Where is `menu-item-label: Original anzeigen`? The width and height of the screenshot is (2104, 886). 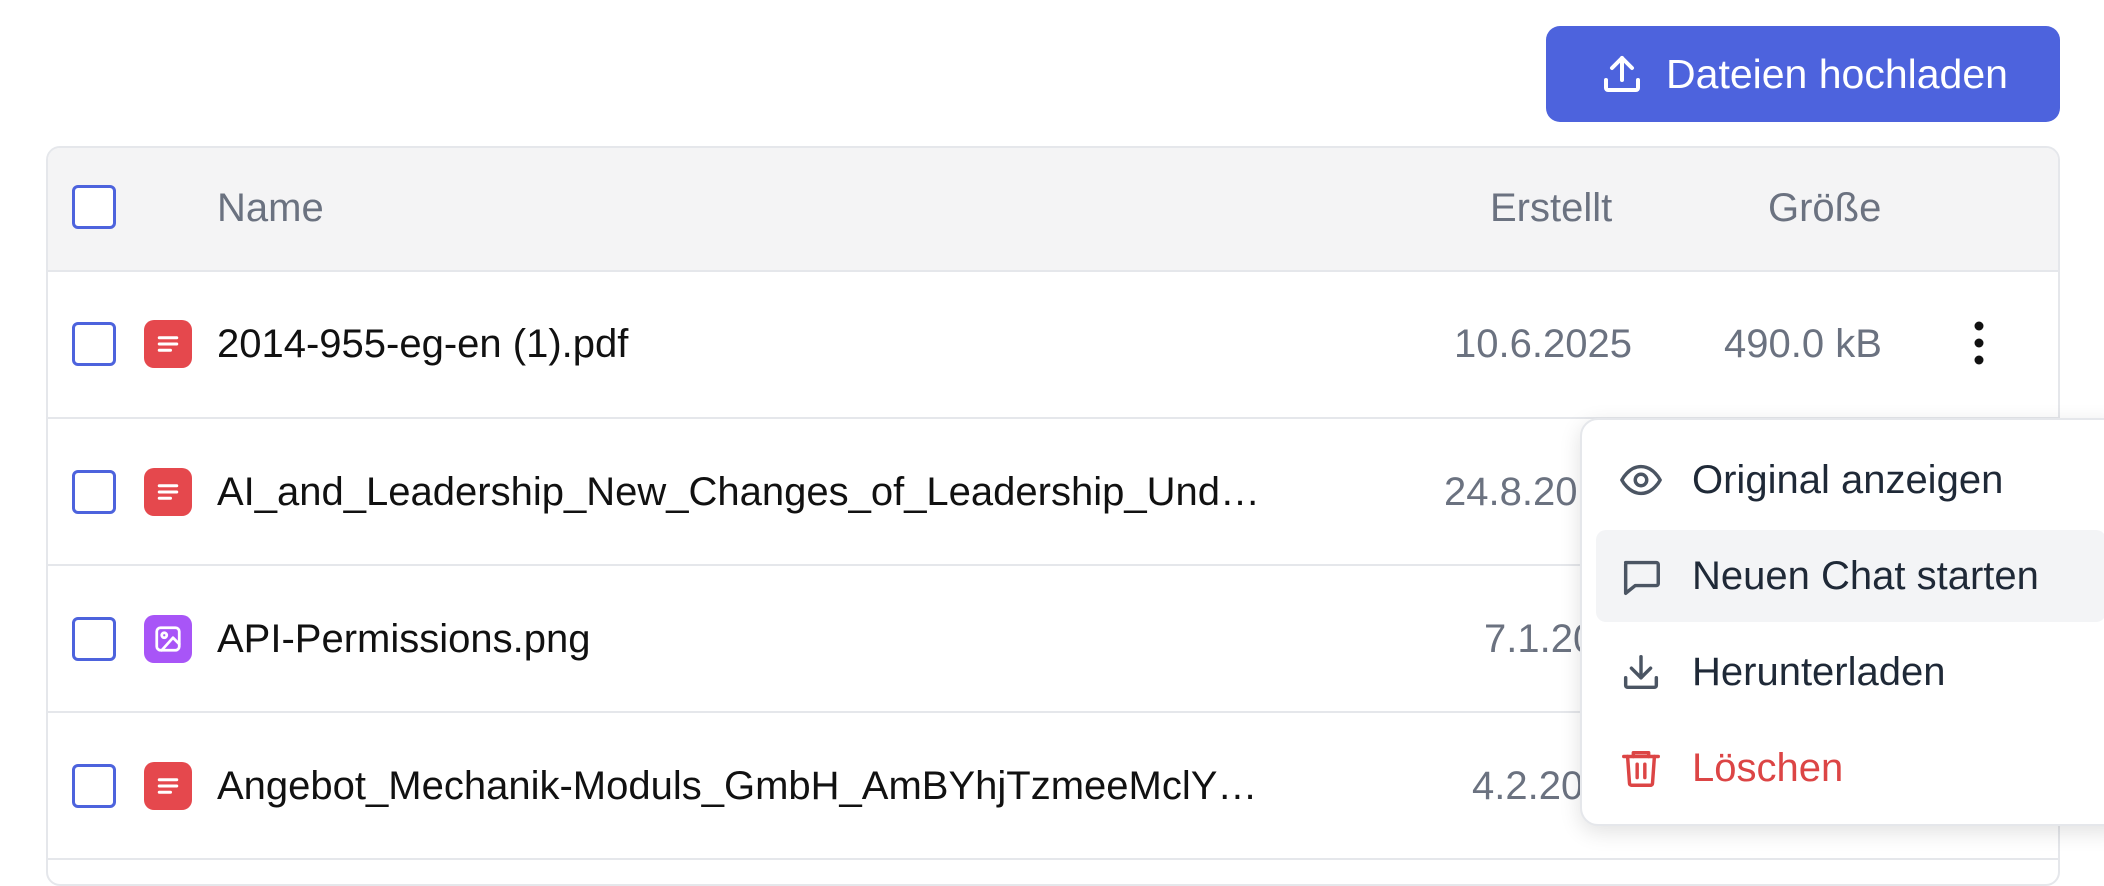 menu-item-label: Original anzeigen is located at coordinates (1848, 479).